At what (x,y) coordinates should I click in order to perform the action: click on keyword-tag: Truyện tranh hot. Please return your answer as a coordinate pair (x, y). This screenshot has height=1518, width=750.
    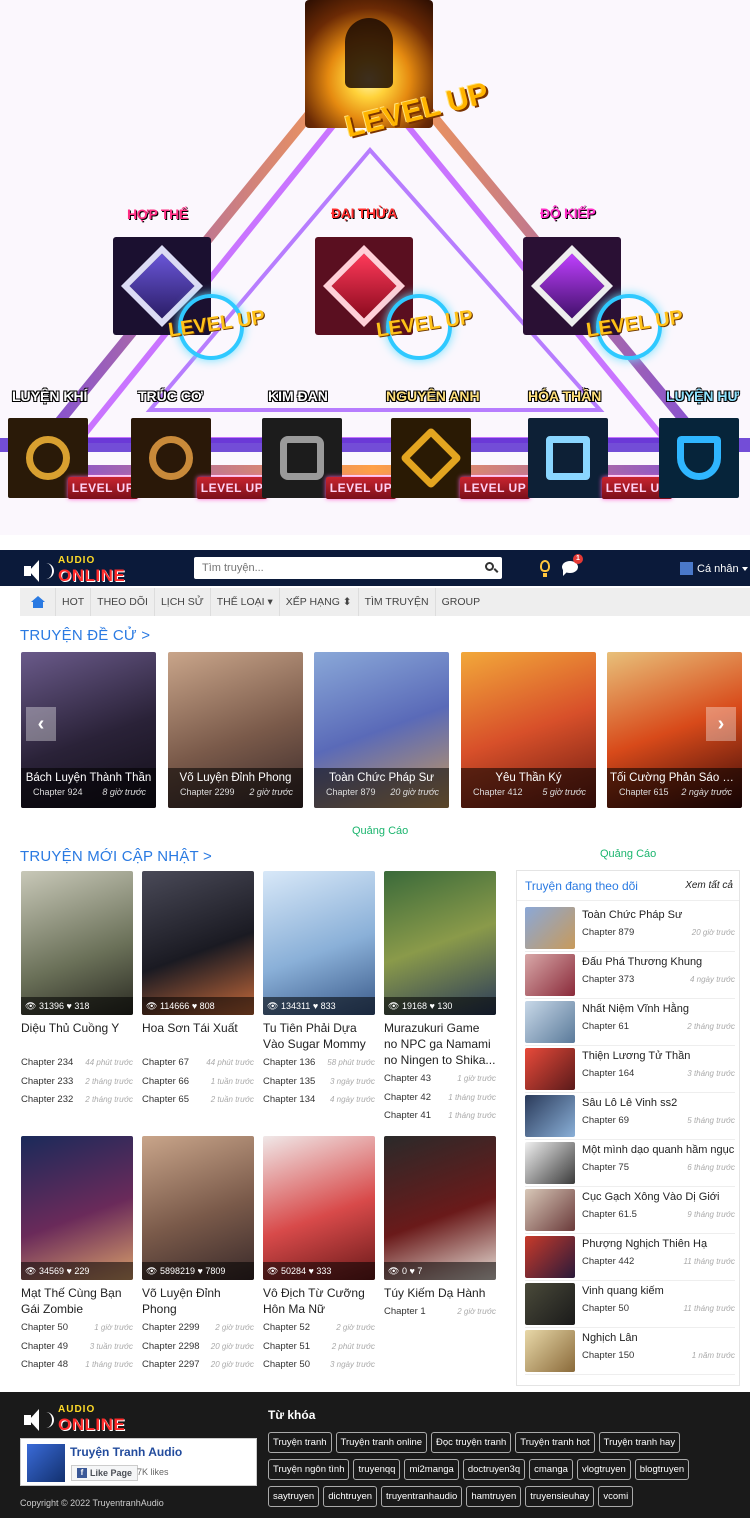
    Looking at the image, I should click on (555, 1442).